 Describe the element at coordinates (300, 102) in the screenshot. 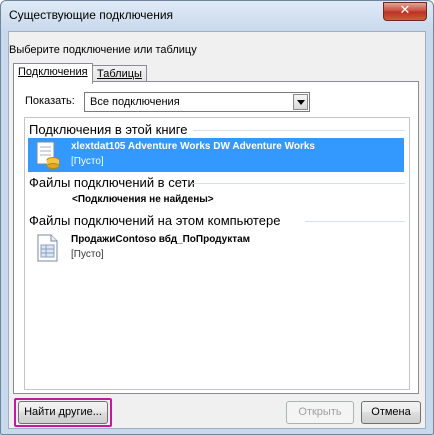

I see `chevron-down-icon` at that location.